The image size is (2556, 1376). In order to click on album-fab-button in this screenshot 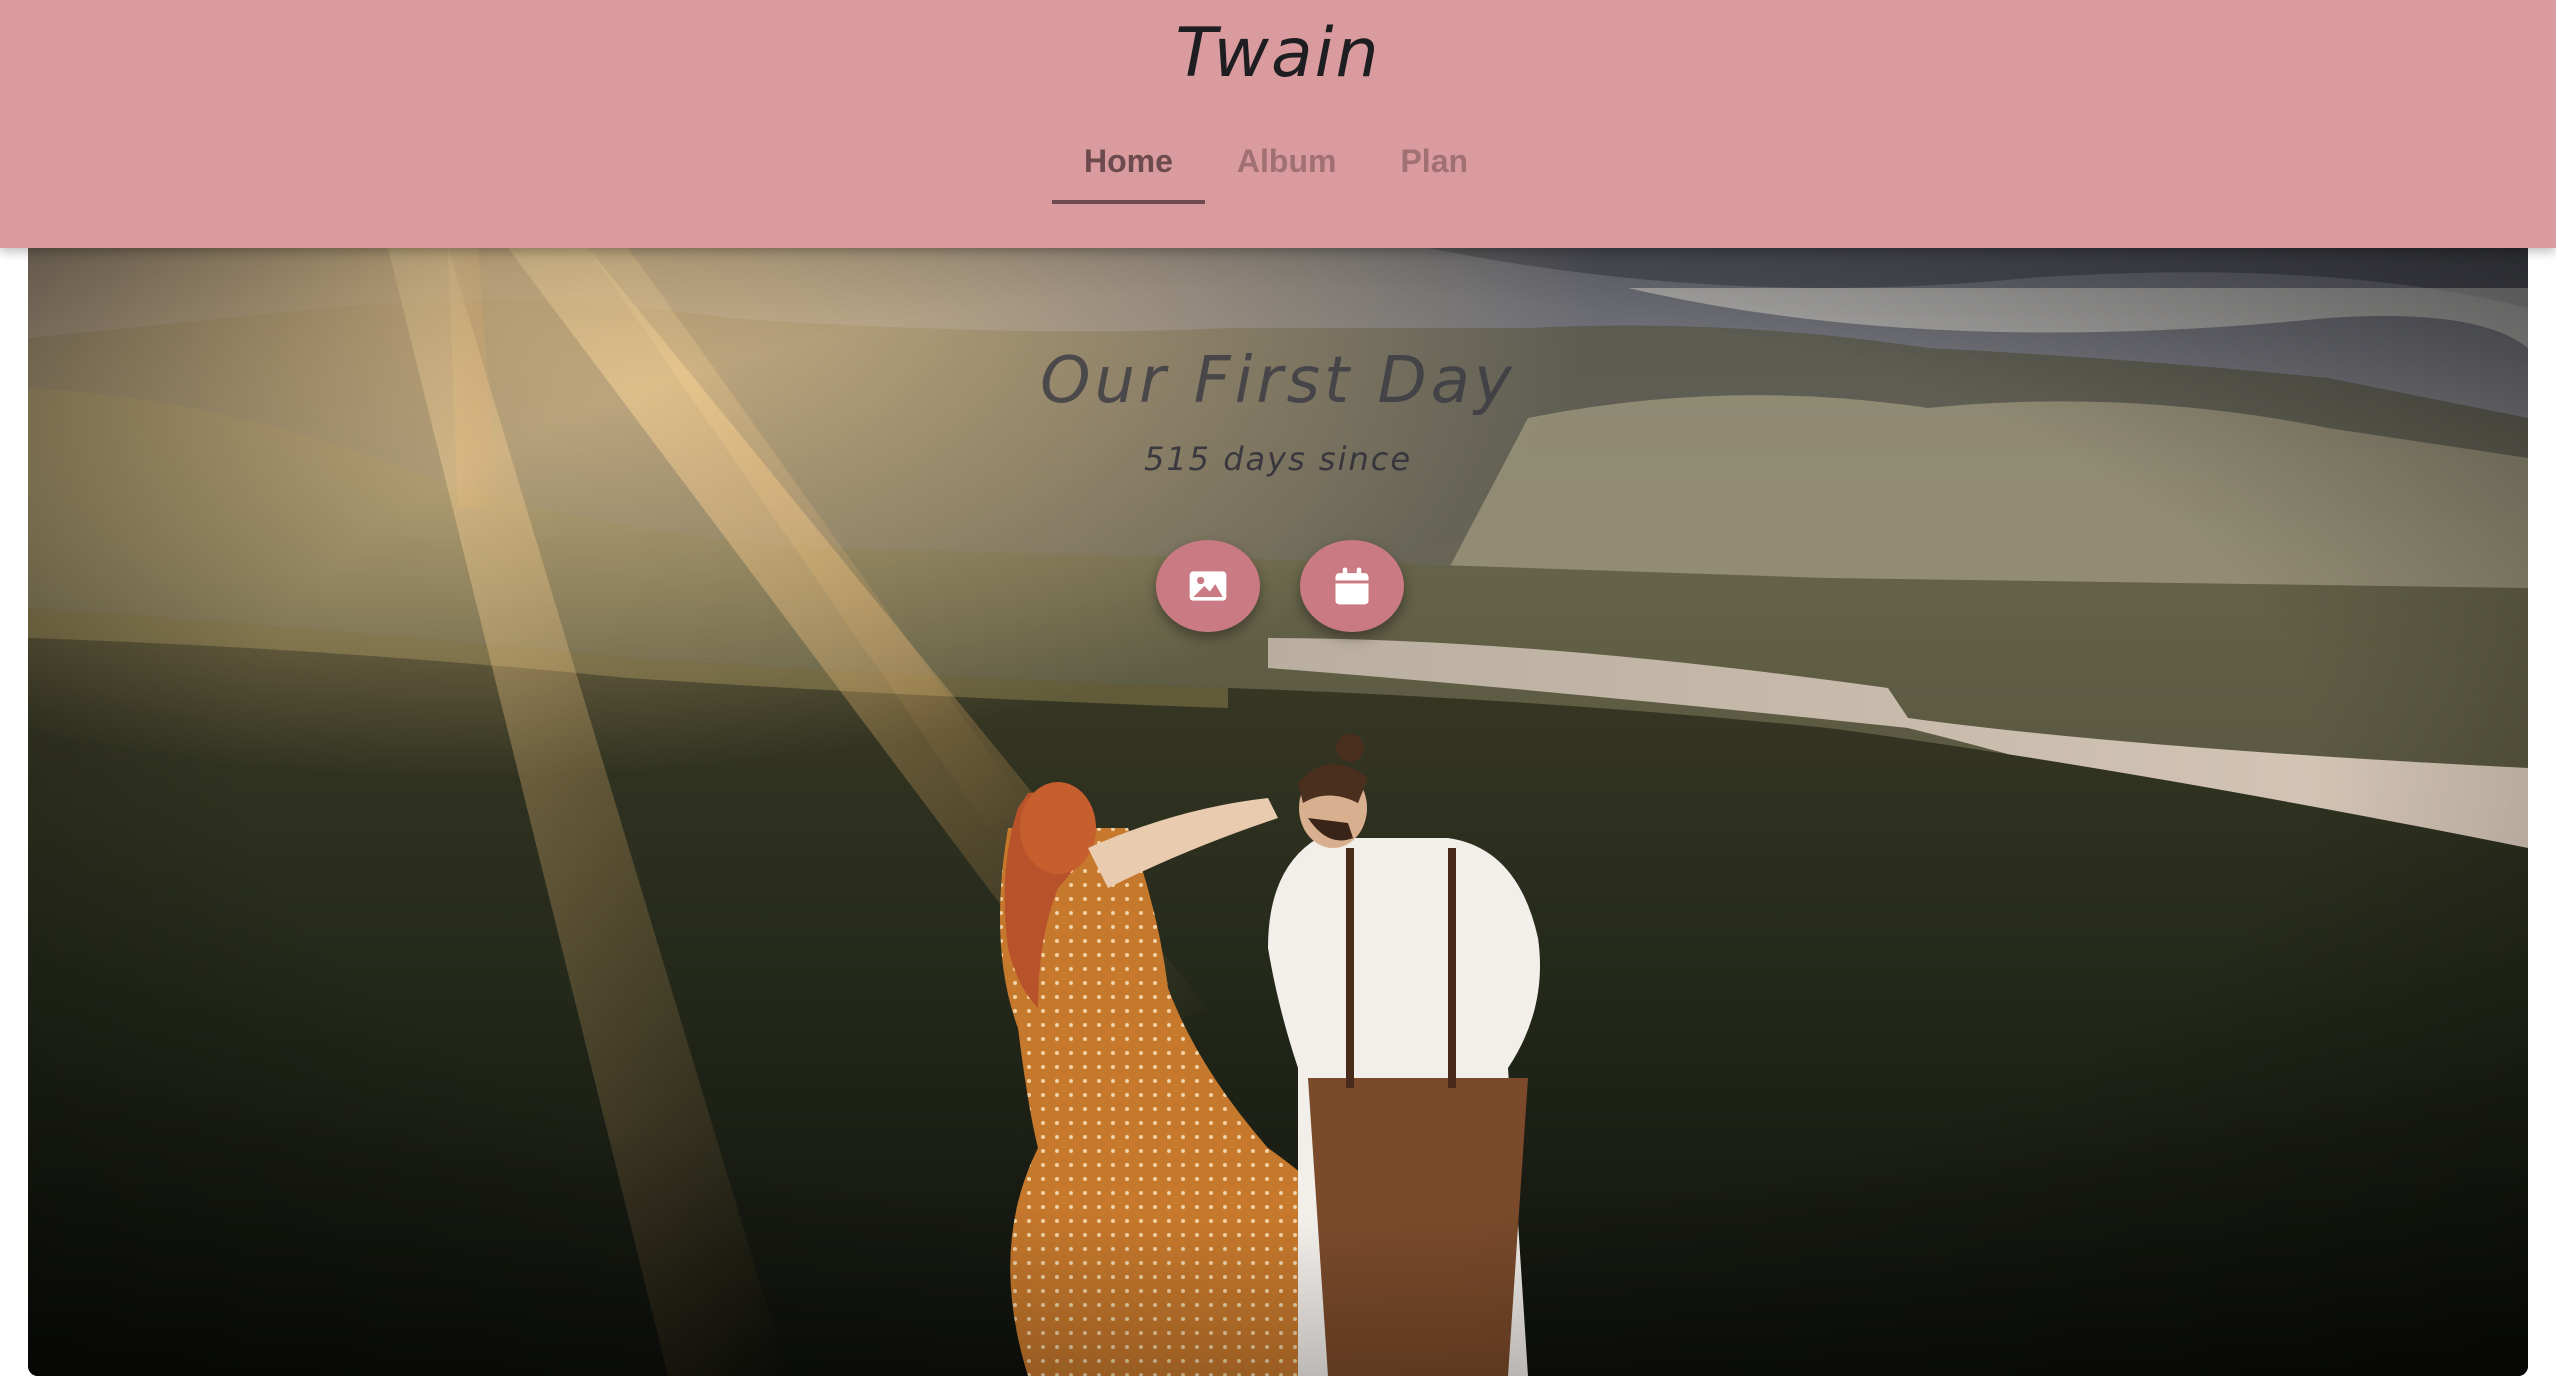, I will do `click(1208, 586)`.